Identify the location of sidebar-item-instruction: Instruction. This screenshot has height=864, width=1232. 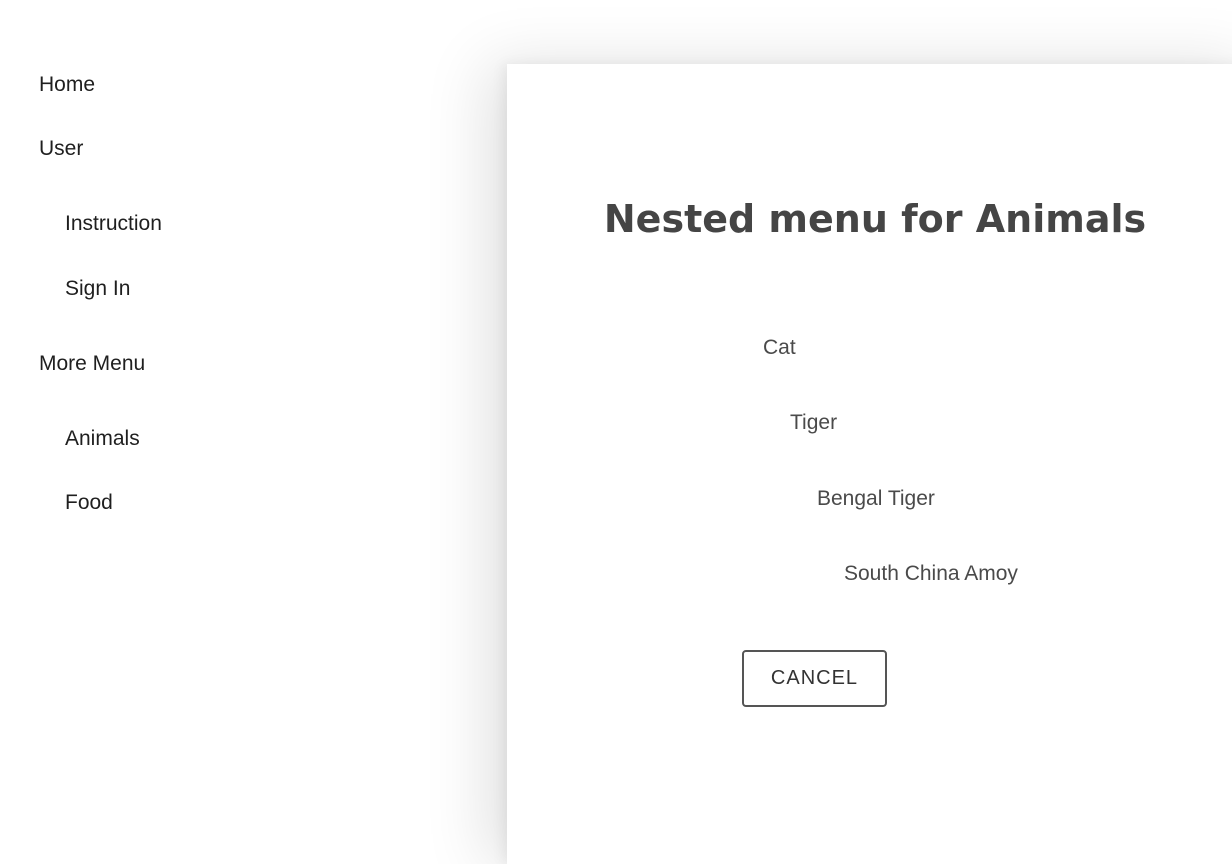
(113, 224).